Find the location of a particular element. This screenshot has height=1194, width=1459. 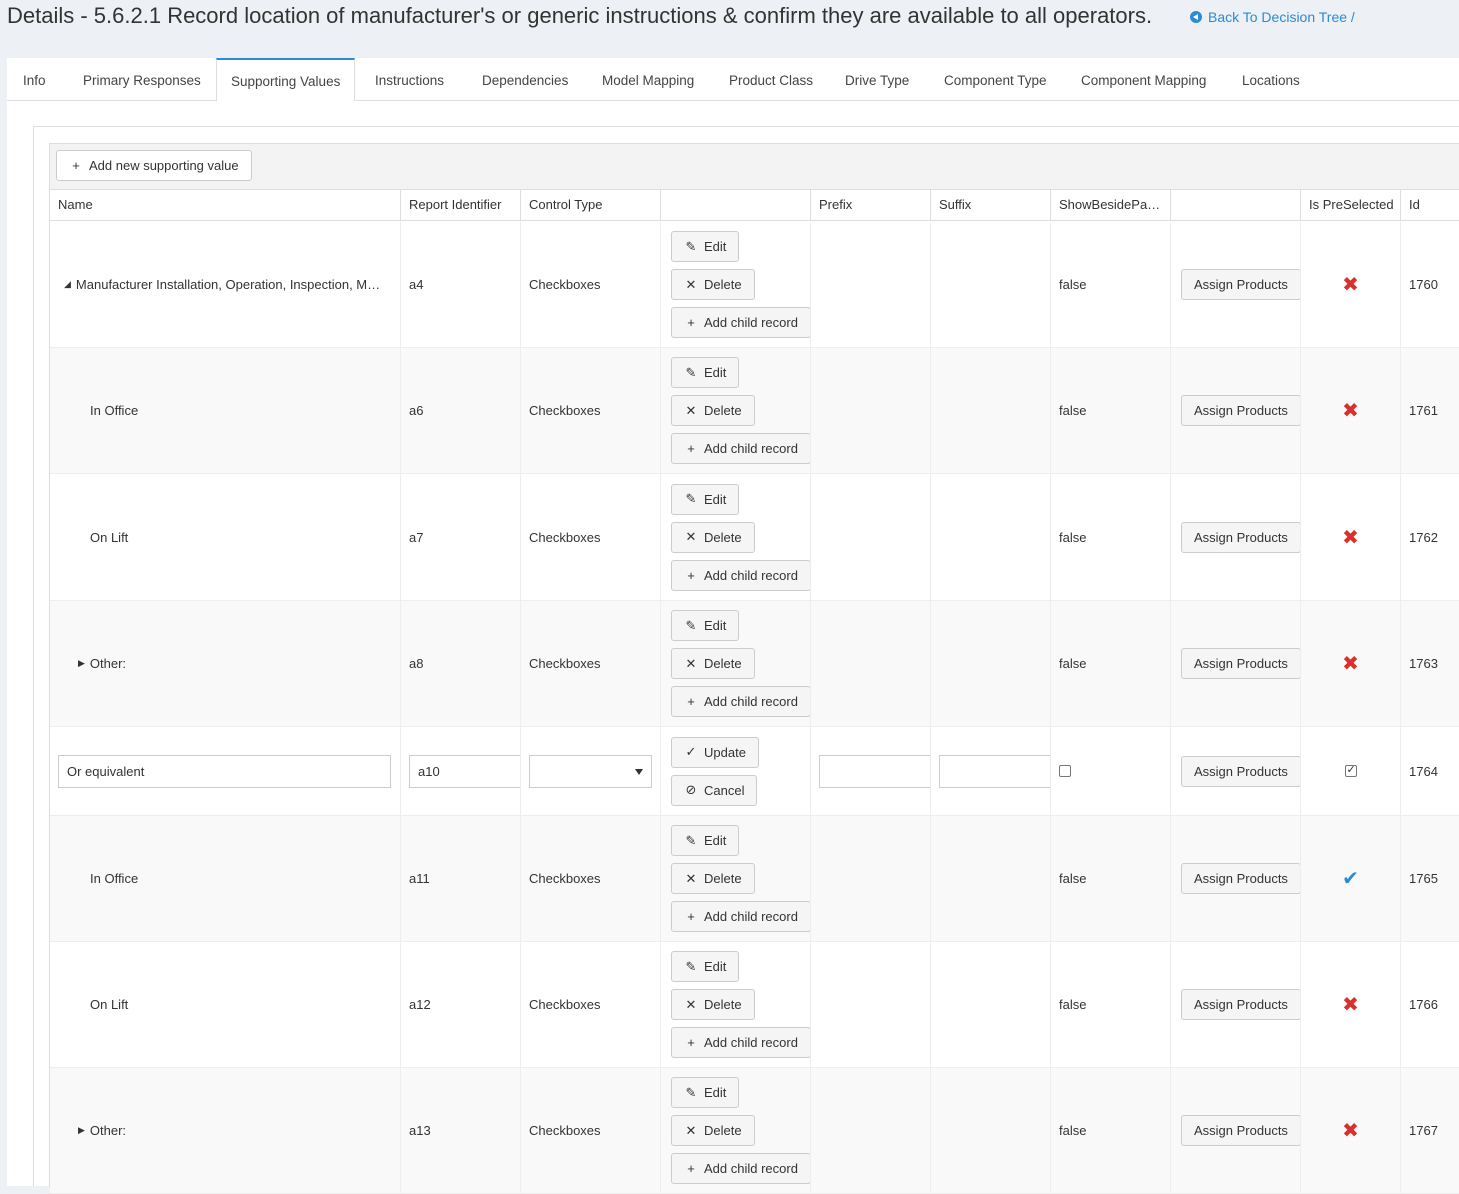

tab-supporting-values: Supporting Values is located at coordinates (286, 80).